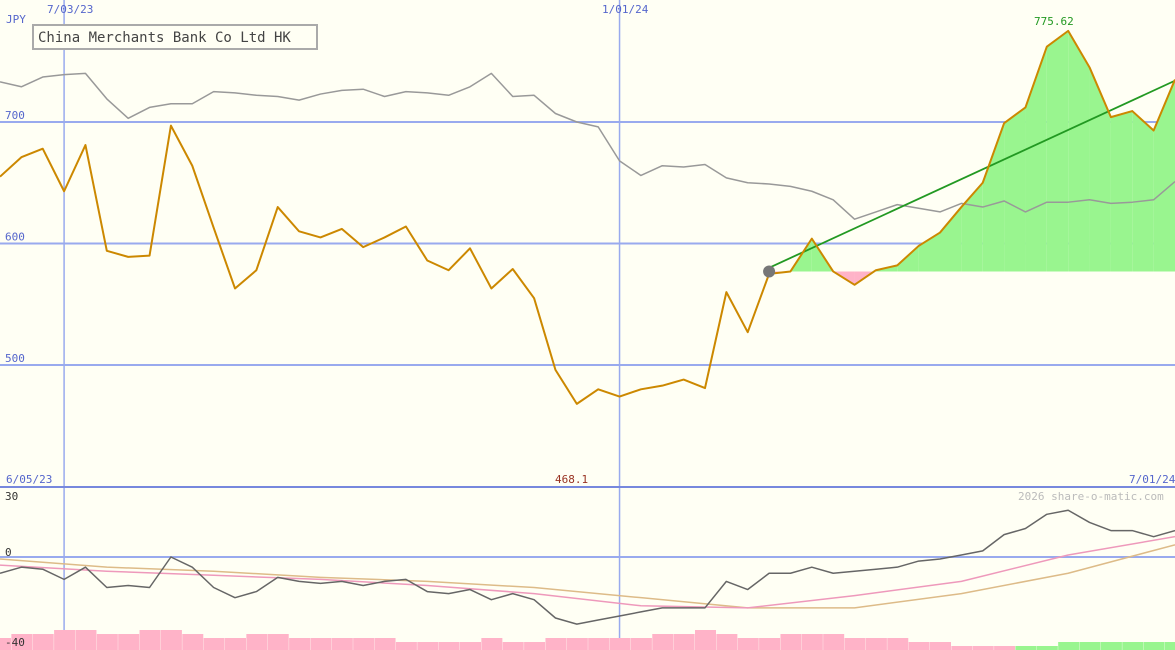 Image resolution: width=1175 pixels, height=650 pixels. Describe the element at coordinates (1091, 496) in the screenshot. I see `watermark: 2026 share-o-matic.com` at that location.